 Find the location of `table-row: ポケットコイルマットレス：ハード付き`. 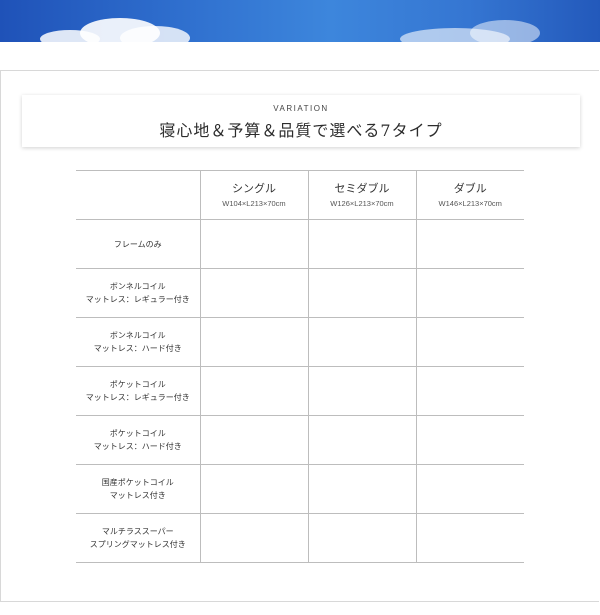

table-row: ポケットコイルマットレス：ハード付き is located at coordinates (300, 440).